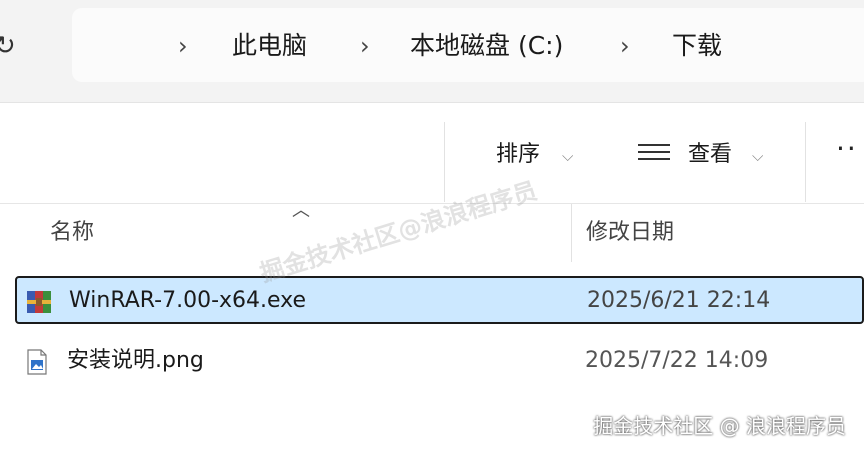 This screenshot has height=456, width=864. I want to click on image-file-icon, so click(37, 362).